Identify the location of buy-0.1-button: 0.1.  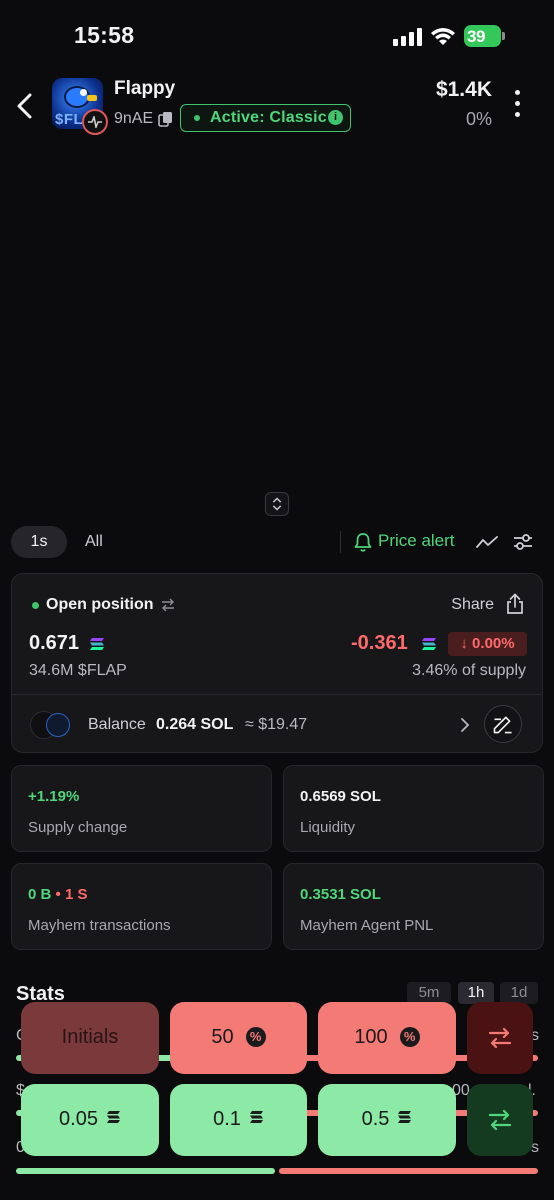
(238, 1120).